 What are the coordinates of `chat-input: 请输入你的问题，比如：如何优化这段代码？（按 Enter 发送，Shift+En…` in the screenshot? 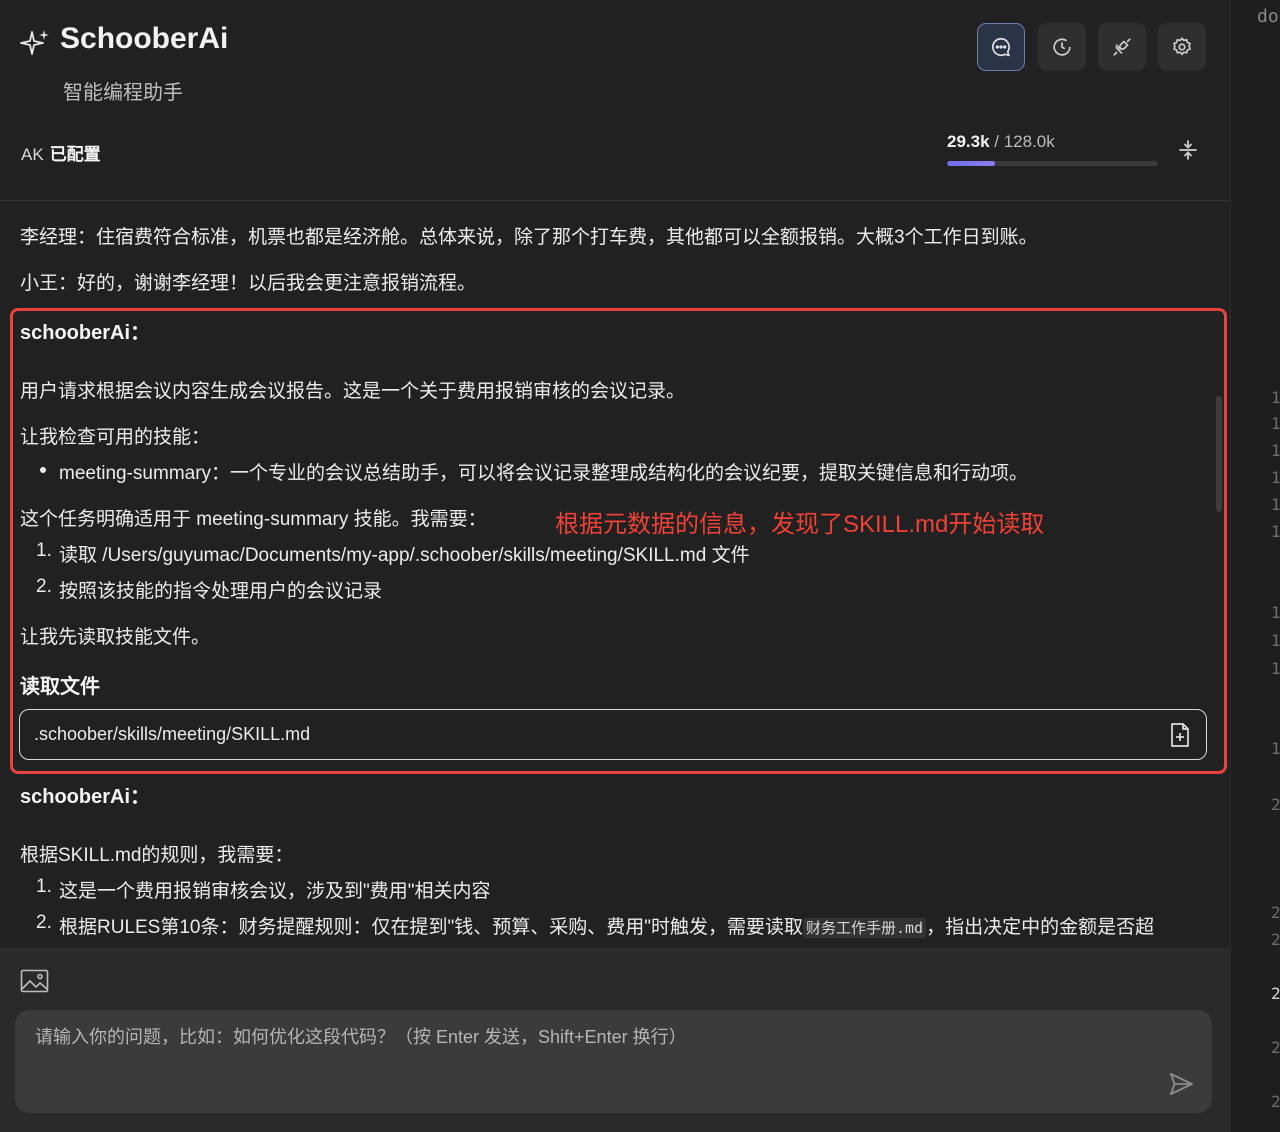 It's located at (613, 1061).